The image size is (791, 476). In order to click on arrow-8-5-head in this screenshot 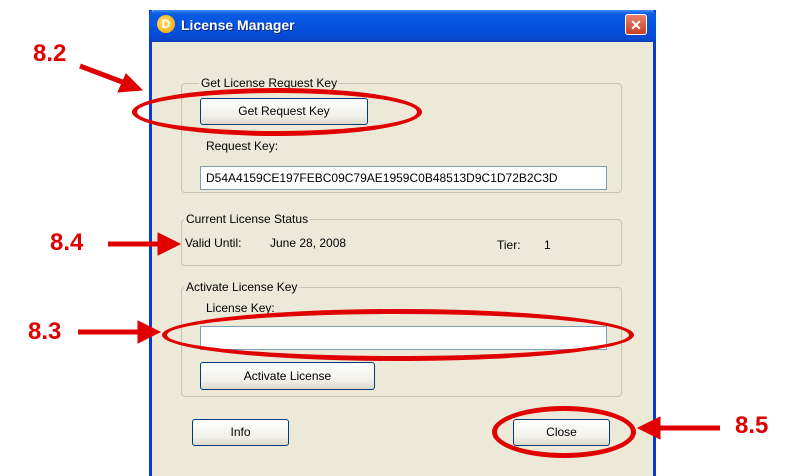, I will do `click(648, 428)`.